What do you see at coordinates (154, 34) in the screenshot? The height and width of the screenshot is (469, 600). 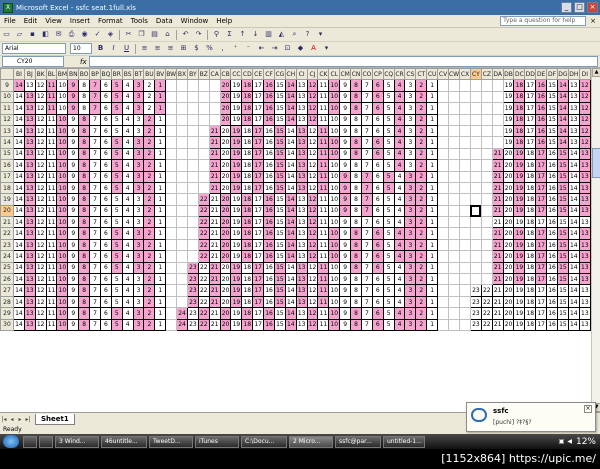 I see `paste-icon: ▤` at bounding box center [154, 34].